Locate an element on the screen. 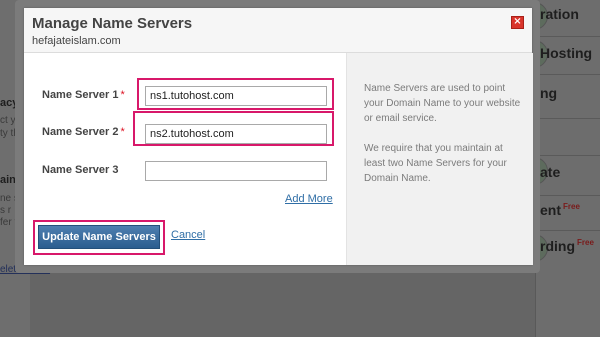  background-service-label: Hosting is located at coordinates (566, 53).